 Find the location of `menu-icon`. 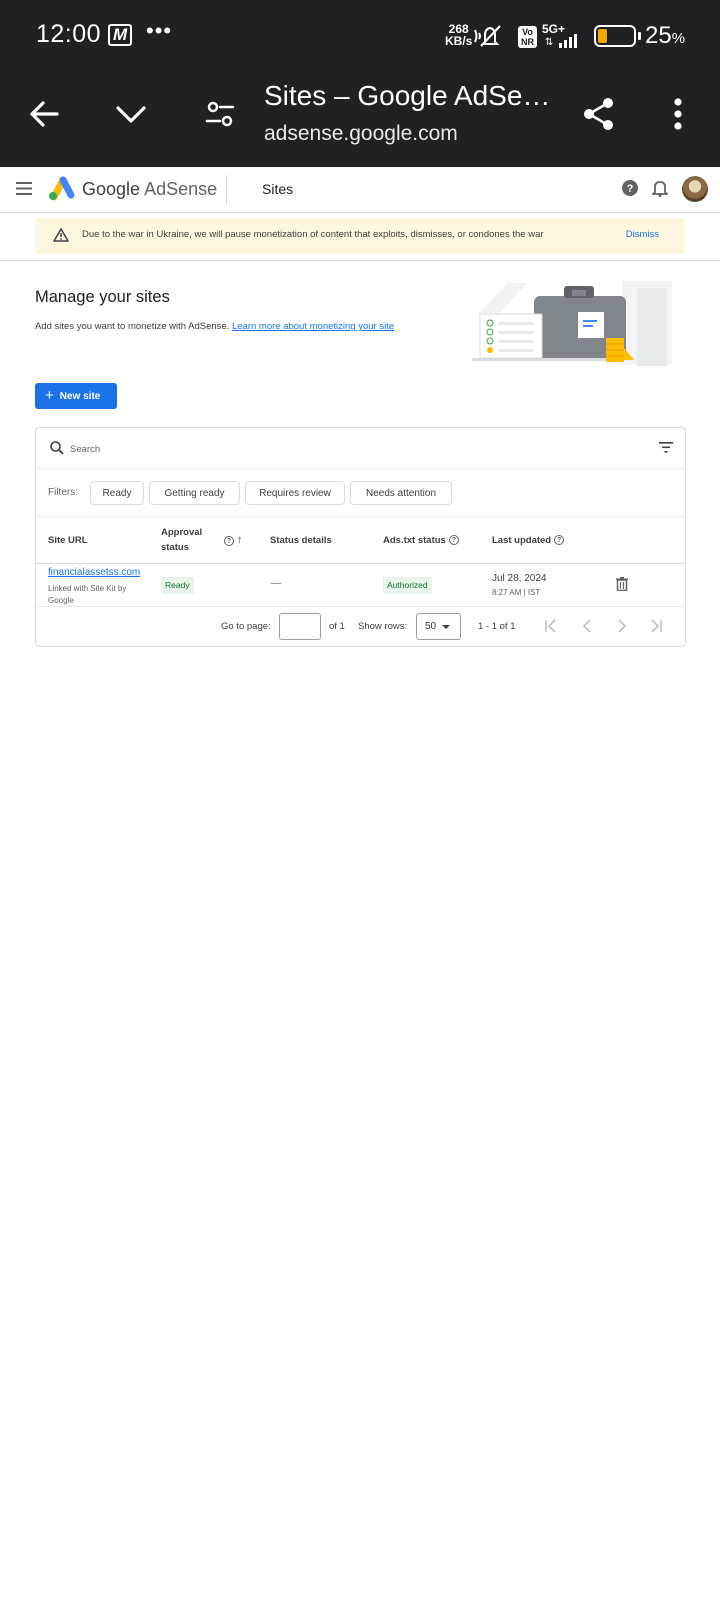

menu-icon is located at coordinates (24, 188).